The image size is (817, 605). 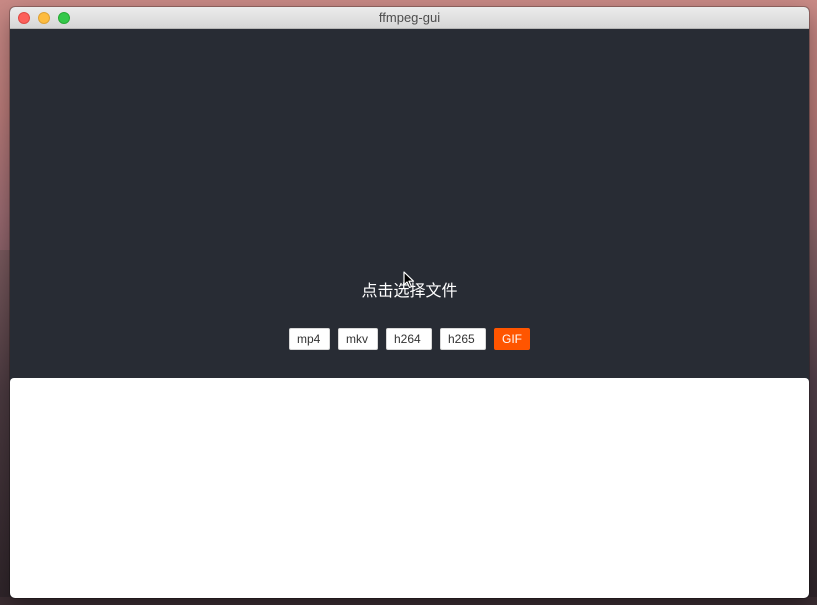 What do you see at coordinates (512, 339) in the screenshot?
I see `format-button-gif: GIF` at bounding box center [512, 339].